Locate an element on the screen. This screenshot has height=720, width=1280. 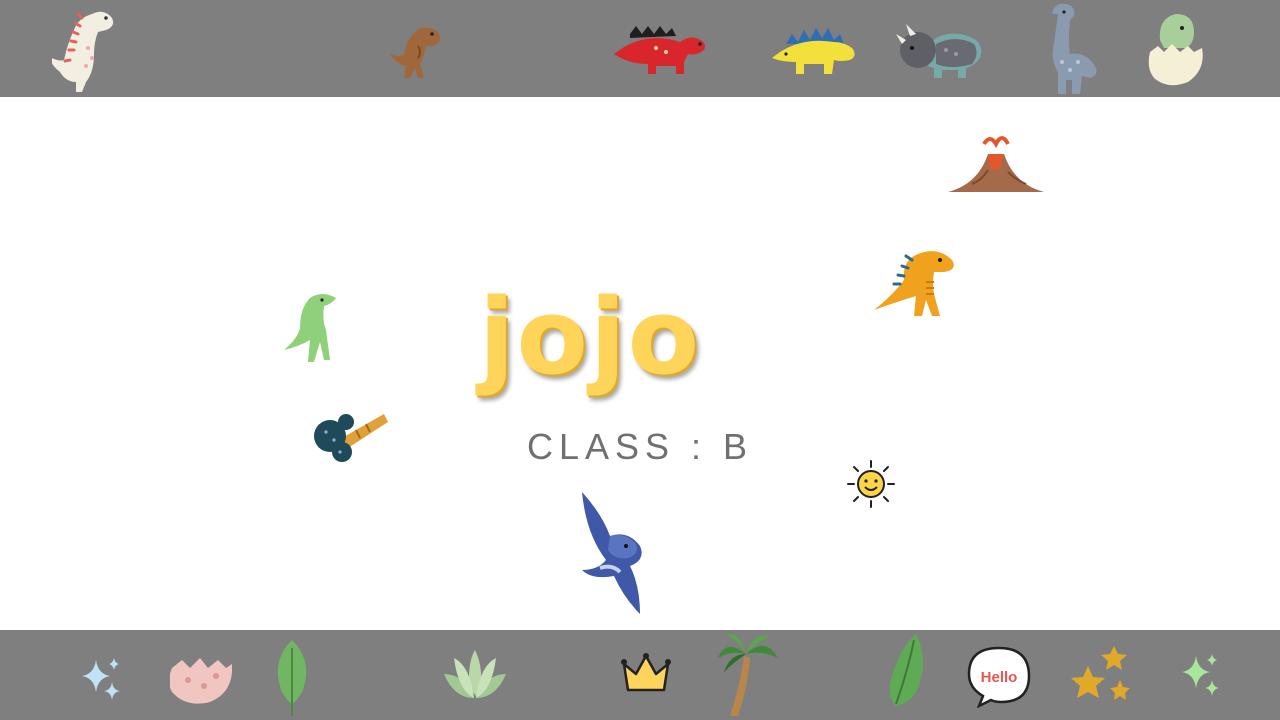
long-neck-dinosaur-icon is located at coordinates (1073, 50).